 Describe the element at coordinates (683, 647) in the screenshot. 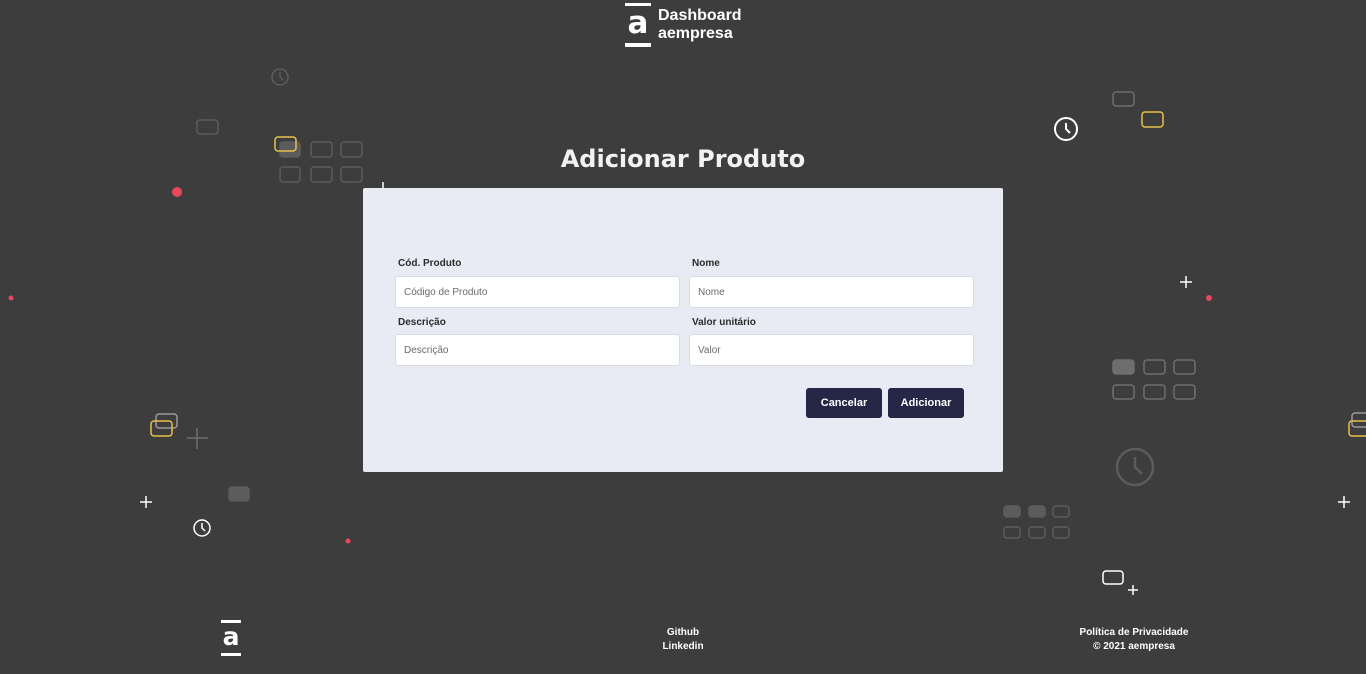

I see `linkedin-link: Linkedin` at that location.